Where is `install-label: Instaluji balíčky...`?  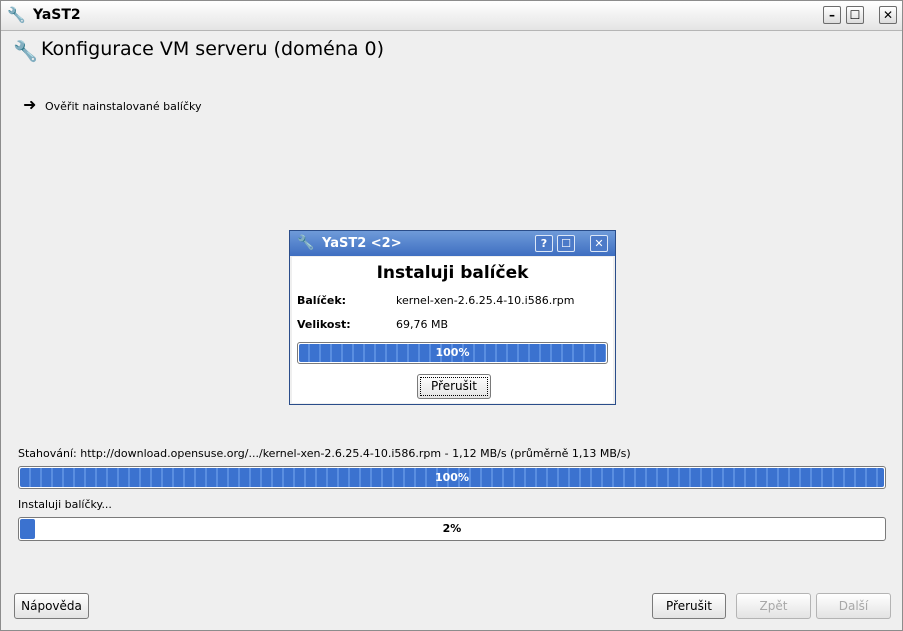 install-label: Instaluji balíčky... is located at coordinates (65, 504).